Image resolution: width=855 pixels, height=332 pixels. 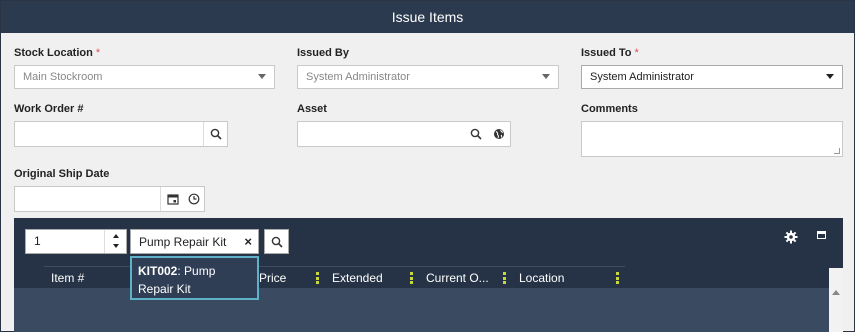 What do you see at coordinates (37, 241) in the screenshot?
I see `quantity-value: 1` at bounding box center [37, 241].